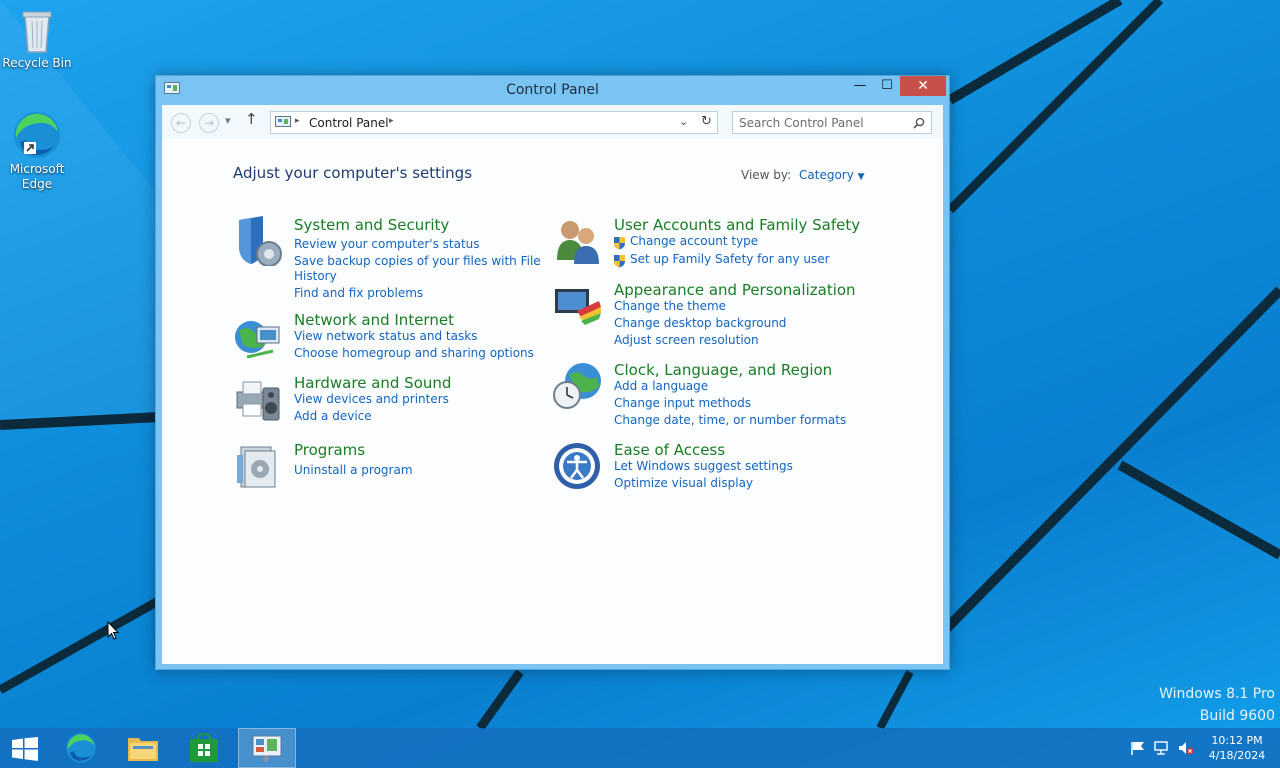 The height and width of the screenshot is (768, 1280). Describe the element at coordinates (283, 121) in the screenshot. I see `control-panel-small-icon` at that location.